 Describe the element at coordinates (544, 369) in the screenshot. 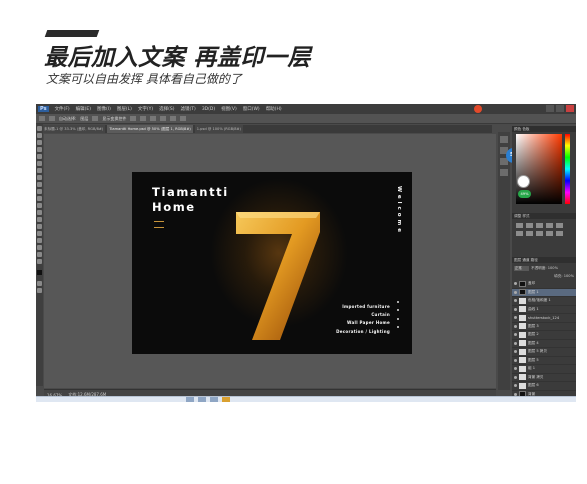

I see `layer-row: 组 1` at that location.